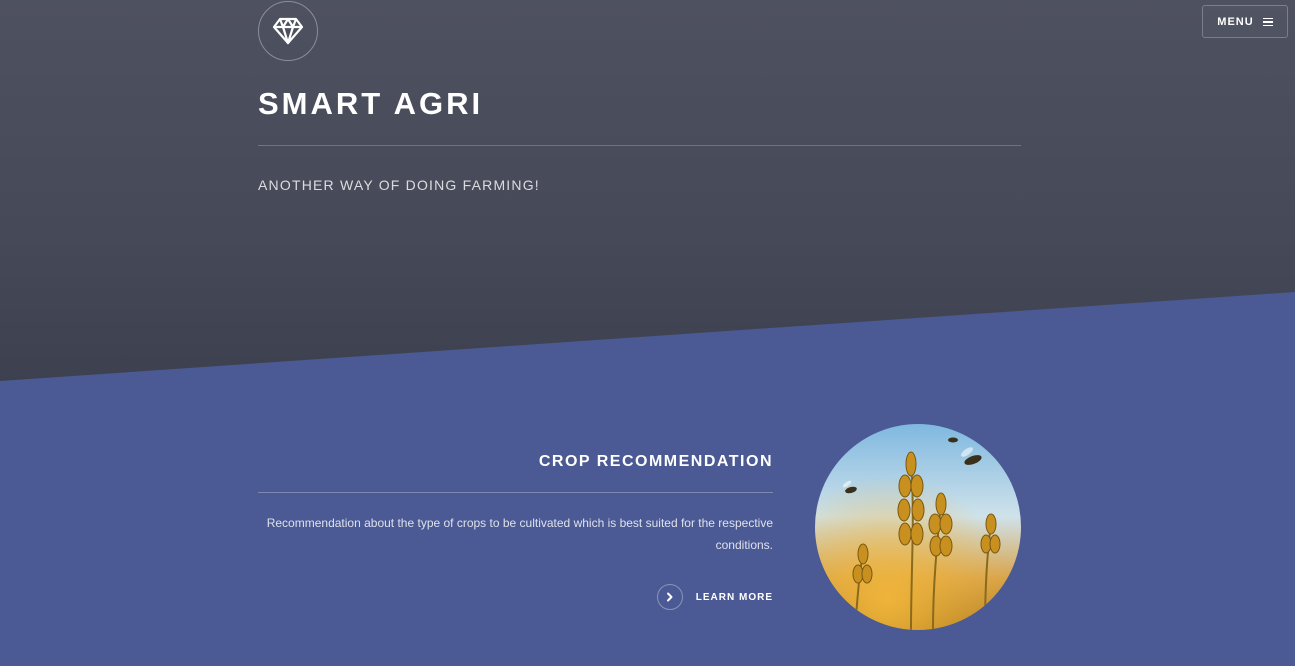 The width and height of the screenshot is (1295, 666). Describe the element at coordinates (515, 492) in the screenshot. I see `feature-divider` at that location.